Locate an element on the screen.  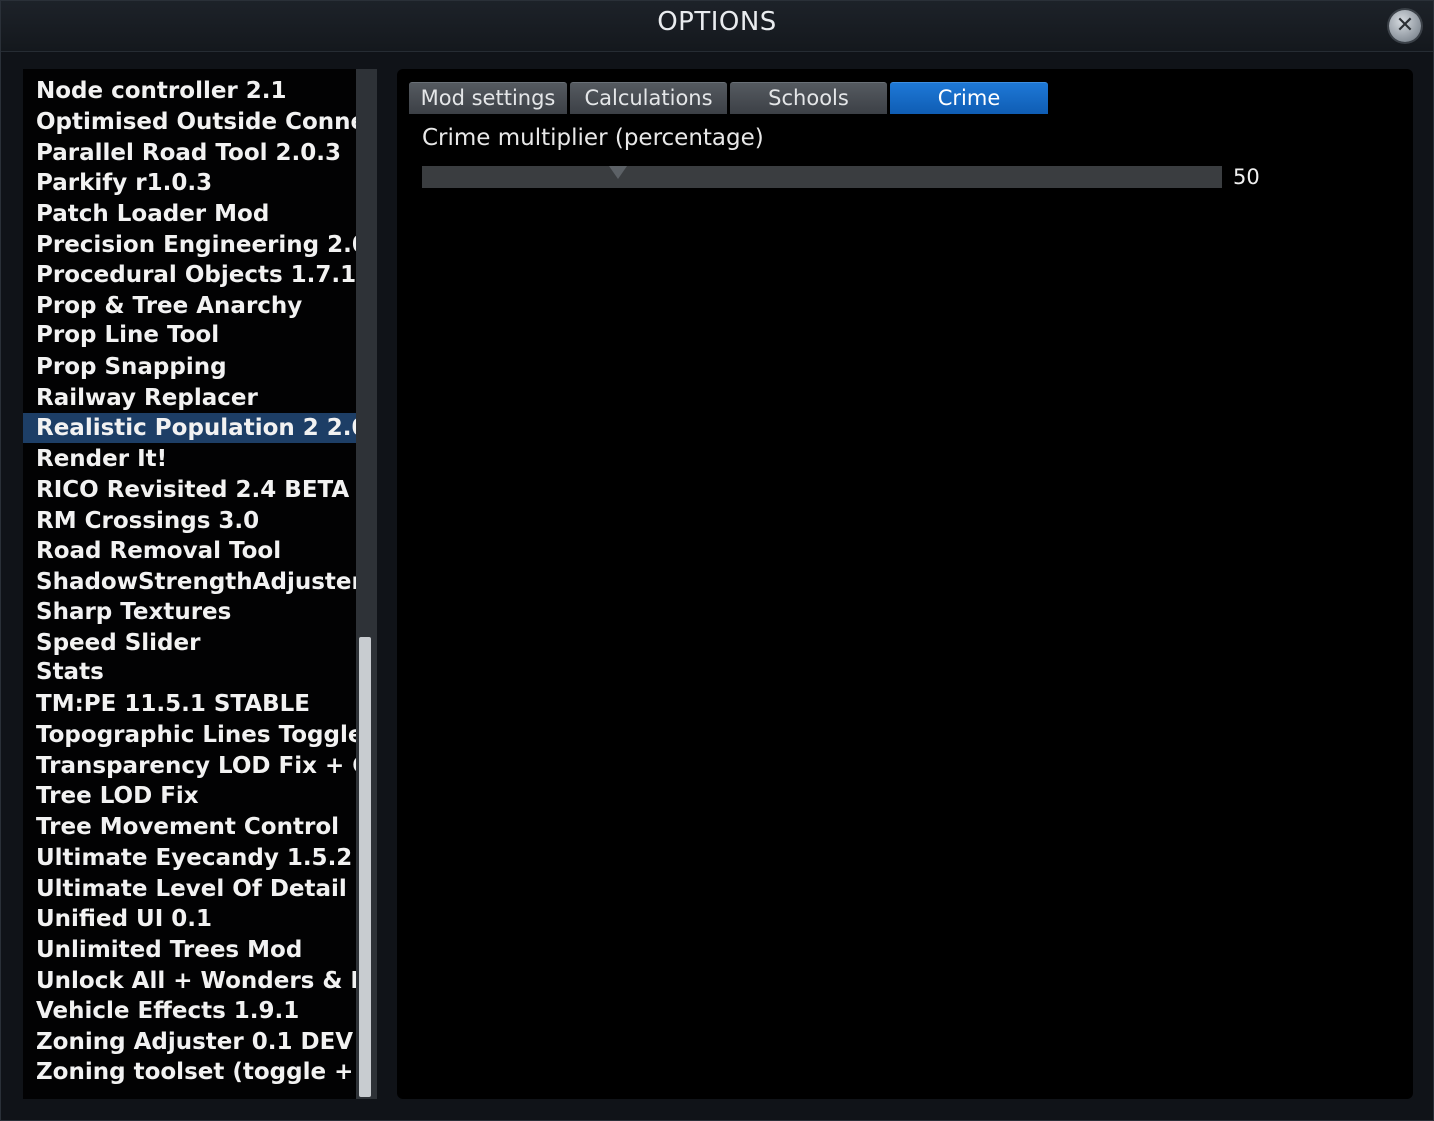
mod-list-item: Tree Movement Control is located at coordinates (200, 827).